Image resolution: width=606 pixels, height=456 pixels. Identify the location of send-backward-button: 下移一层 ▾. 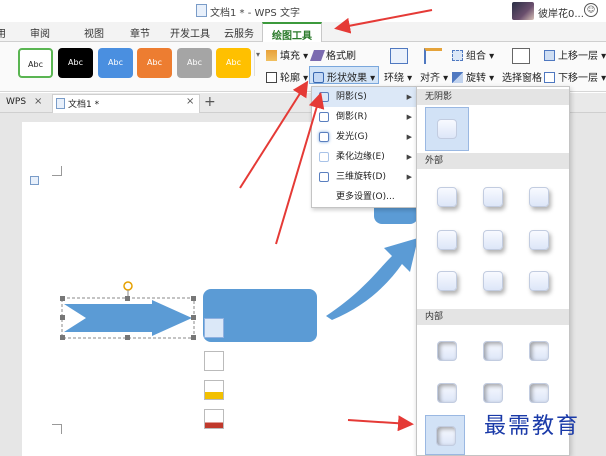
(575, 76).